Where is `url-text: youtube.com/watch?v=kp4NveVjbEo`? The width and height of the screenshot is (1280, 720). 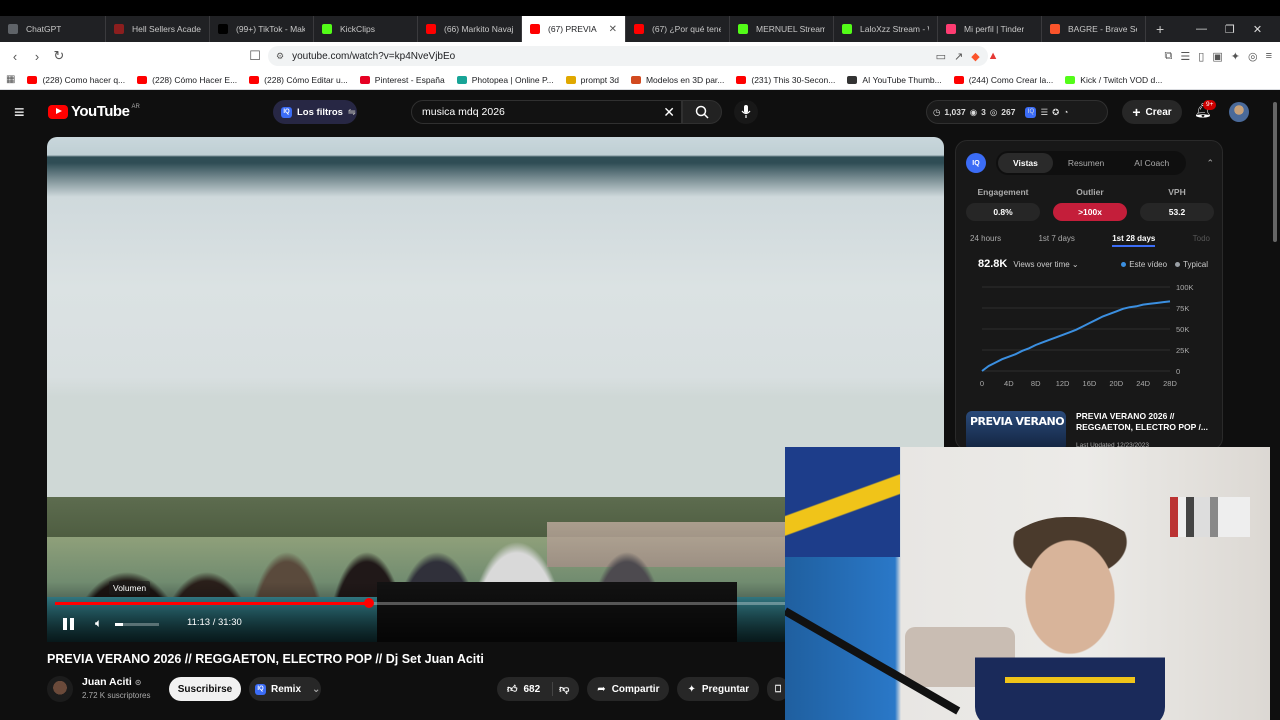 url-text: youtube.com/watch?v=kp4NveVjbEo is located at coordinates (374, 56).